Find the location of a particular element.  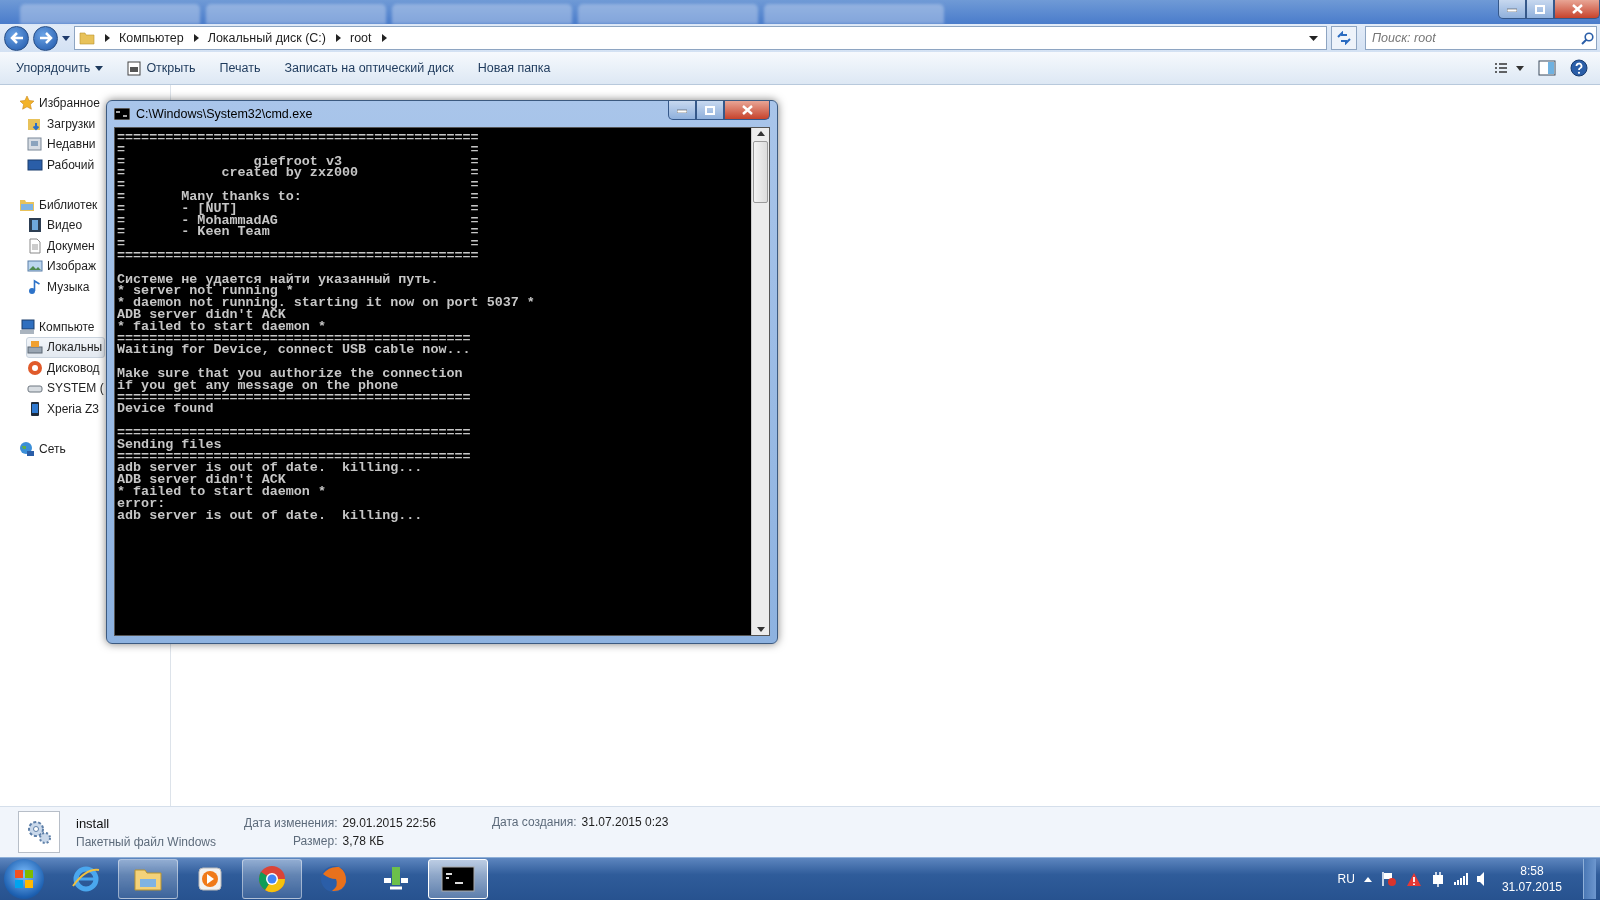

search-icon is located at coordinates (1587, 38).